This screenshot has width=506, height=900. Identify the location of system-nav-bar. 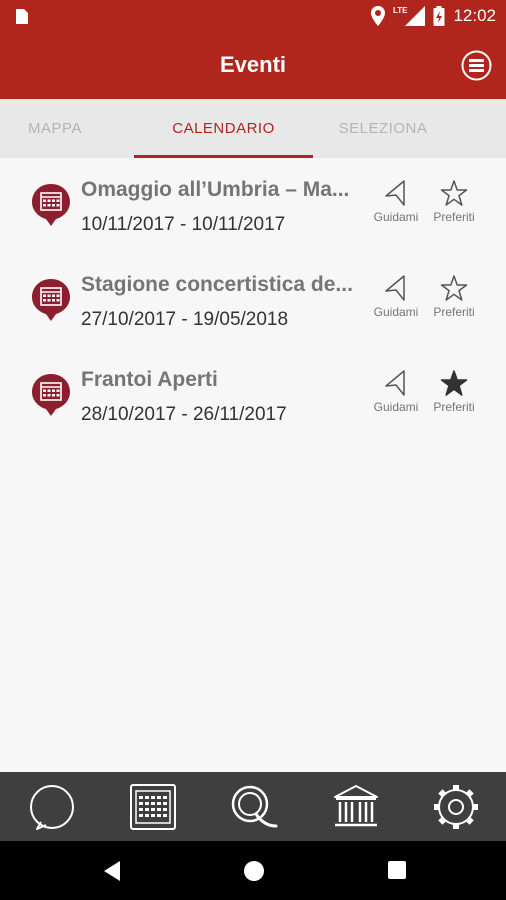
(253, 870).